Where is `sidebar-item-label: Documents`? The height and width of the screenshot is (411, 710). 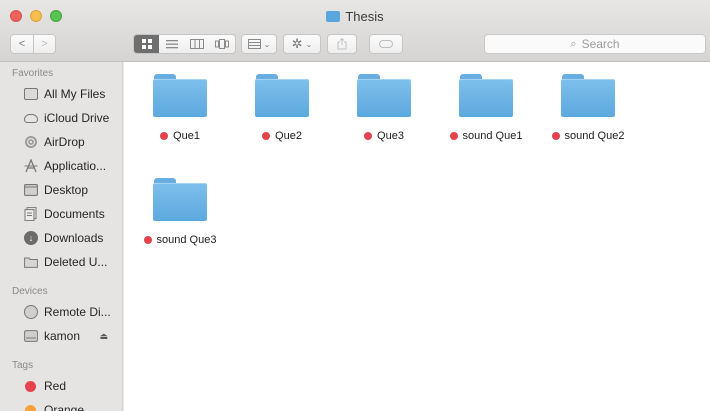 sidebar-item-label: Documents is located at coordinates (74, 214).